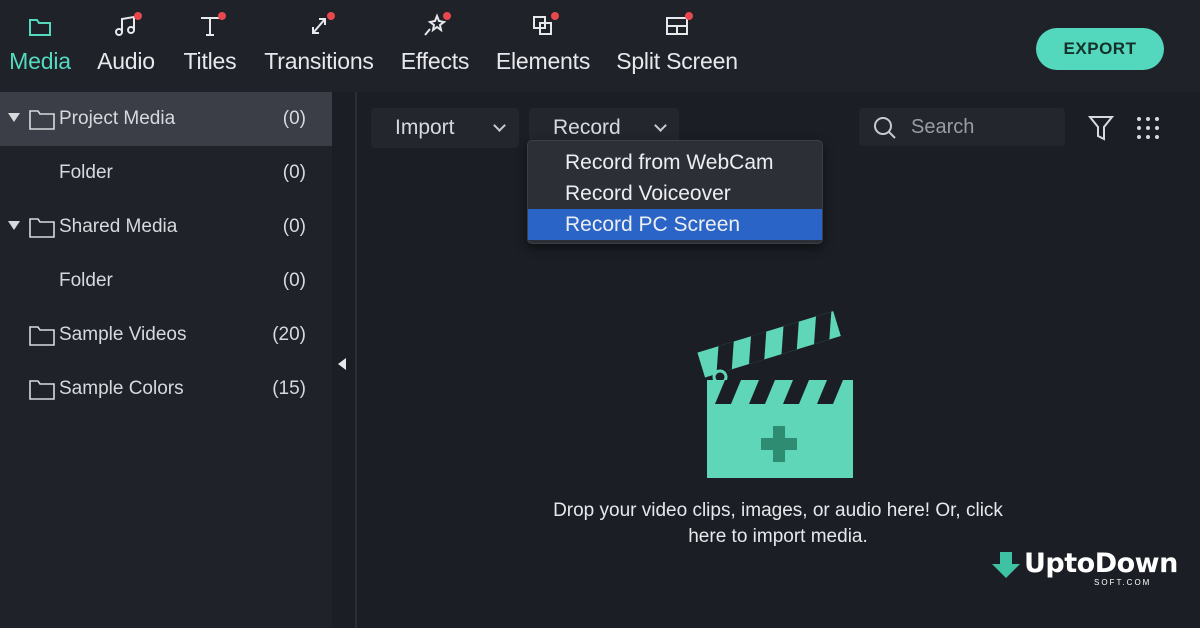 This screenshot has width=1200, height=628. Describe the element at coordinates (118, 226) in the screenshot. I see `sidebar-item-label: Shared Media` at that location.